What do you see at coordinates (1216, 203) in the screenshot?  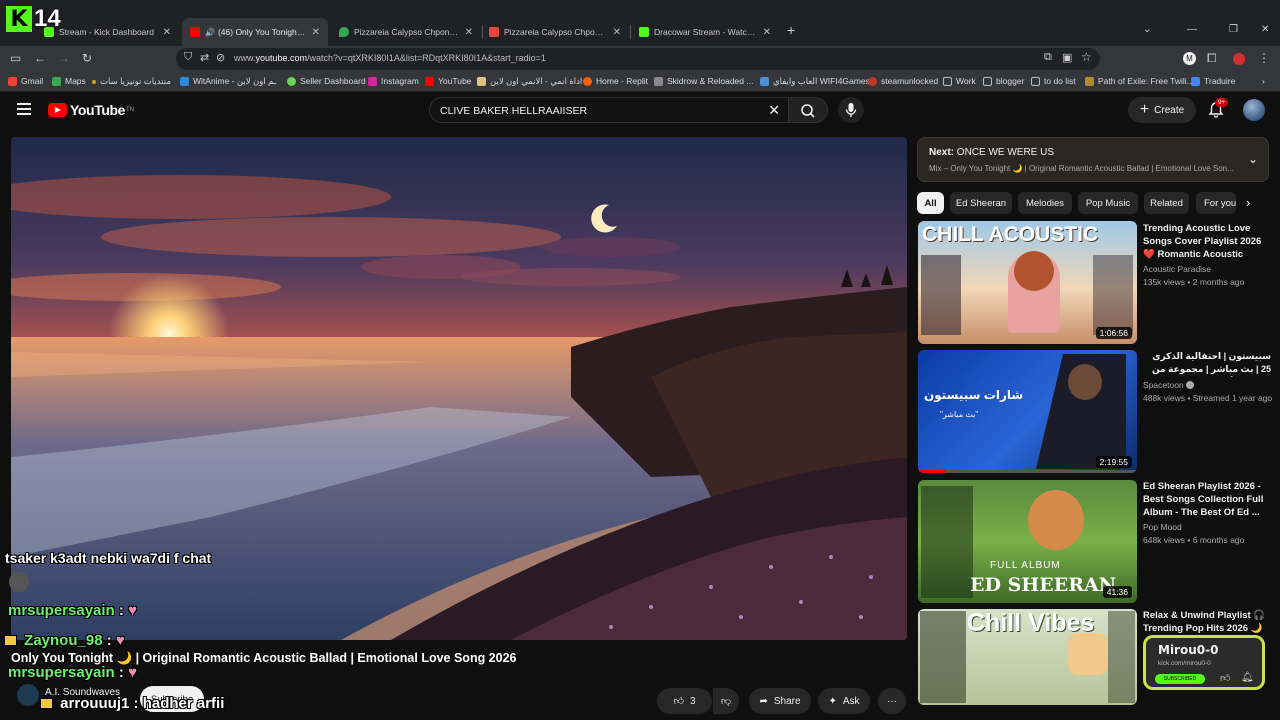 I see `chip-for-you: For you` at bounding box center [1216, 203].